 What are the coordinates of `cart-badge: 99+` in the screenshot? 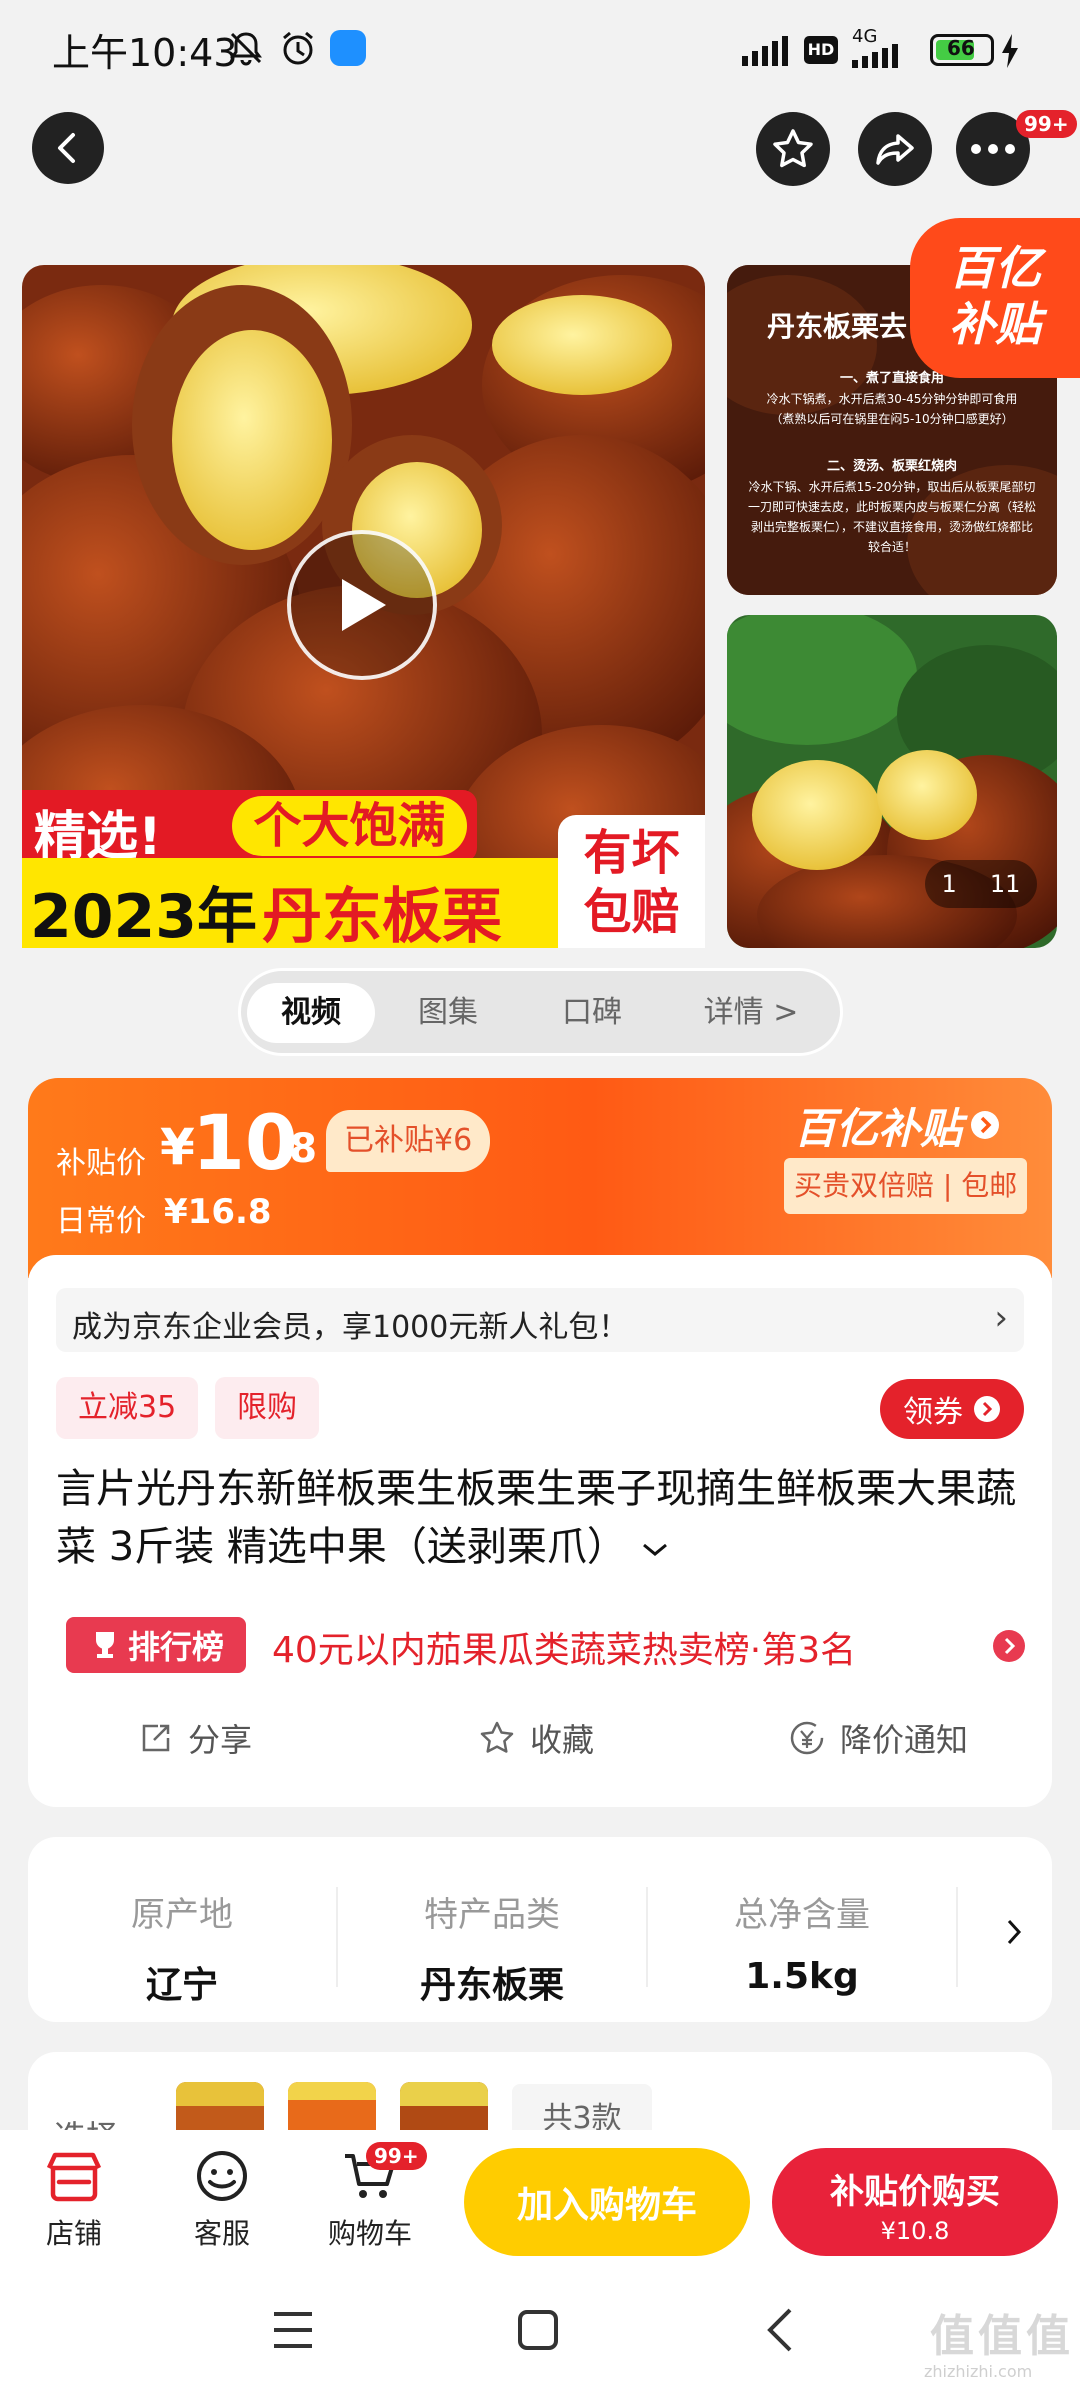 It's located at (396, 2156).